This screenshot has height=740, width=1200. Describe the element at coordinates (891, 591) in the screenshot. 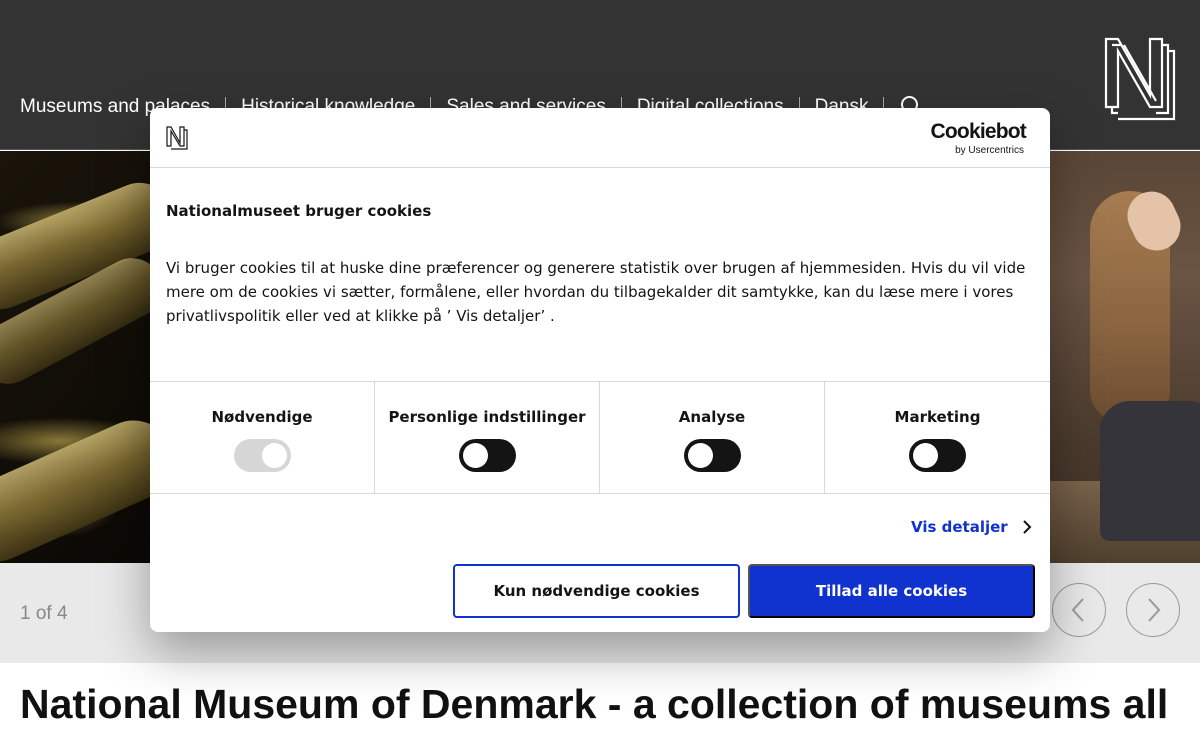

I see `allow-all-button: Tillad alle cookies` at that location.